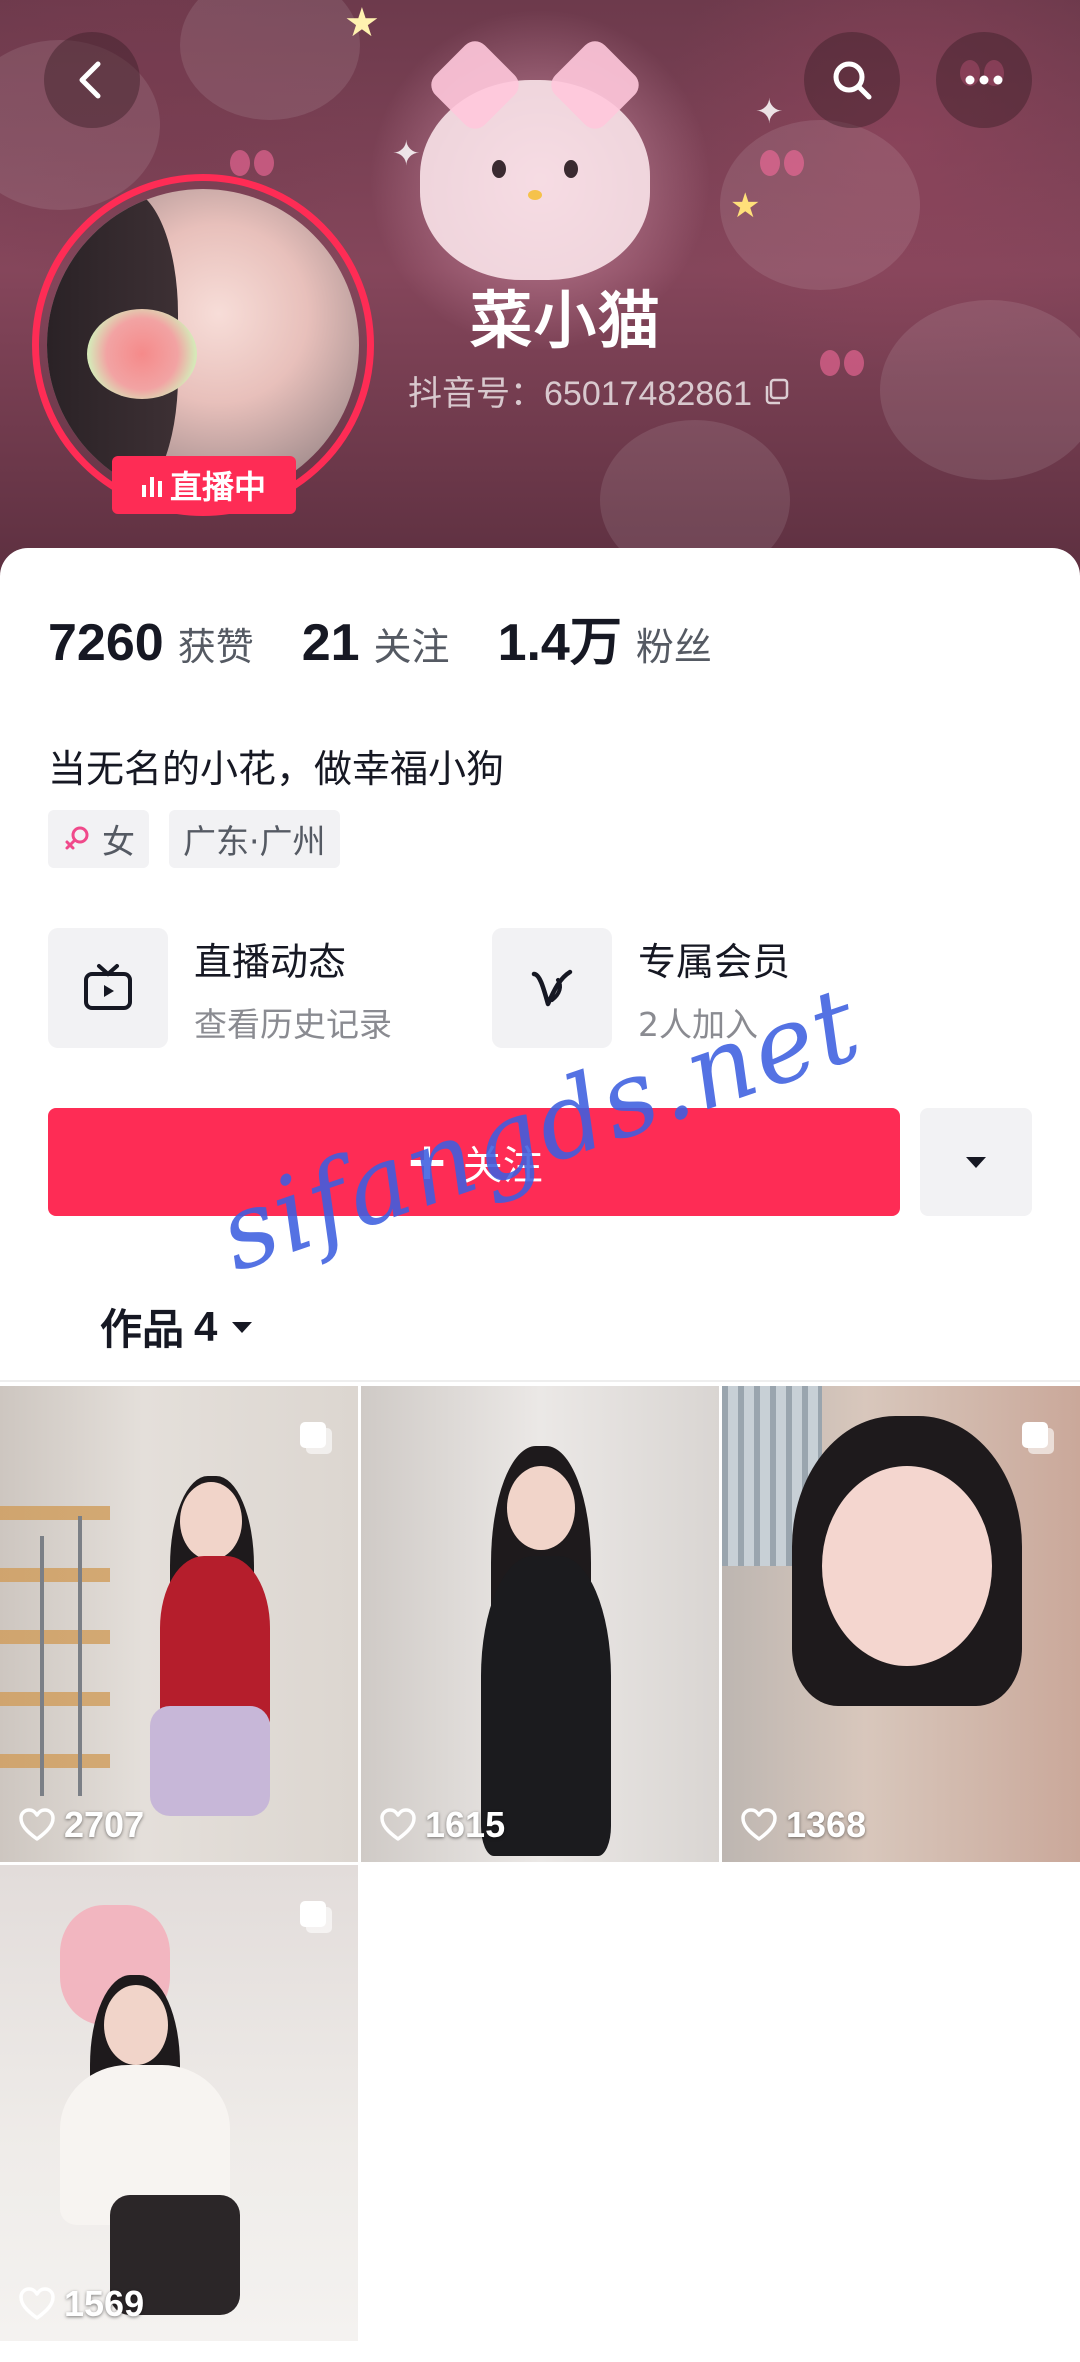 Image resolution: width=1080 pixels, height=2362 pixels. I want to click on profile-bio: 当无名的小花，做幸福小狗, so click(276, 769).